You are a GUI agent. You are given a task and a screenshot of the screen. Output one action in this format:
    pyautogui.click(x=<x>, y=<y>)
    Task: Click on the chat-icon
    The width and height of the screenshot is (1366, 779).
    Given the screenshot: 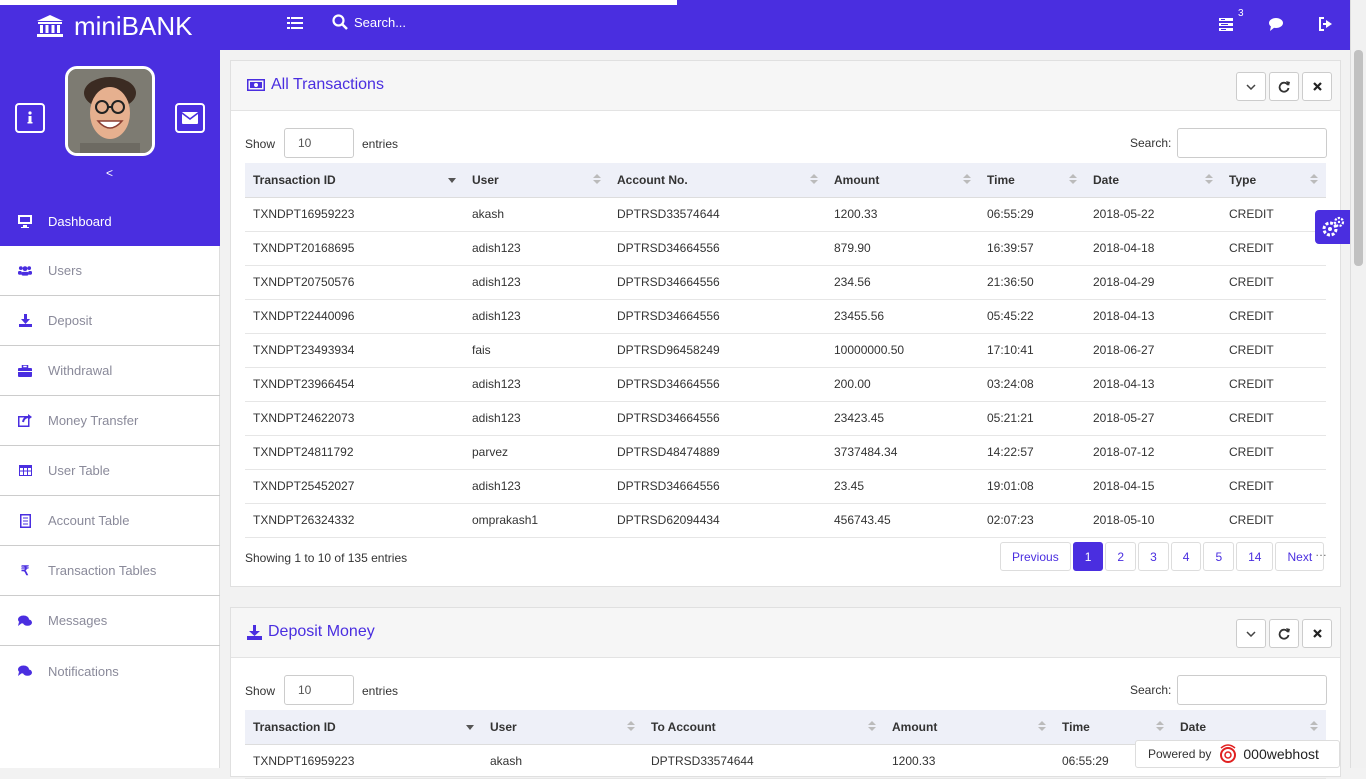 What is the action you would take?
    pyautogui.click(x=1276, y=24)
    